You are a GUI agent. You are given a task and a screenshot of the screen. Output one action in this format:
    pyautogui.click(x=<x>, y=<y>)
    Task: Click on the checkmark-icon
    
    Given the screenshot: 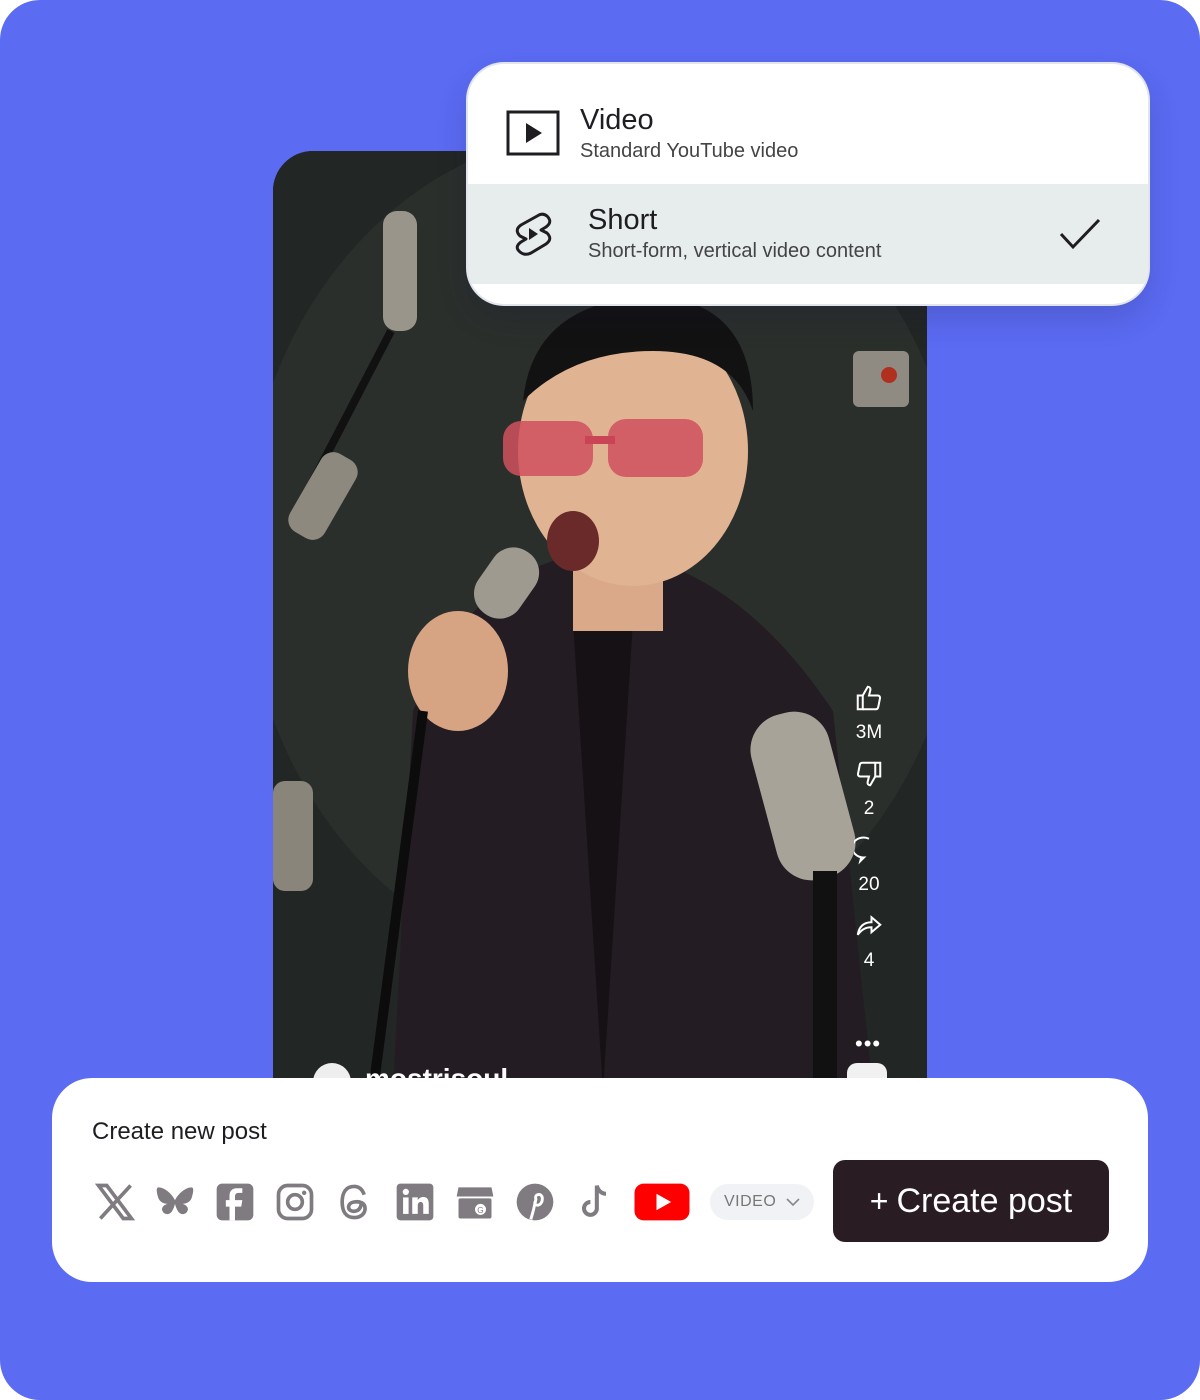 What is the action you would take?
    pyautogui.click(x=1080, y=234)
    